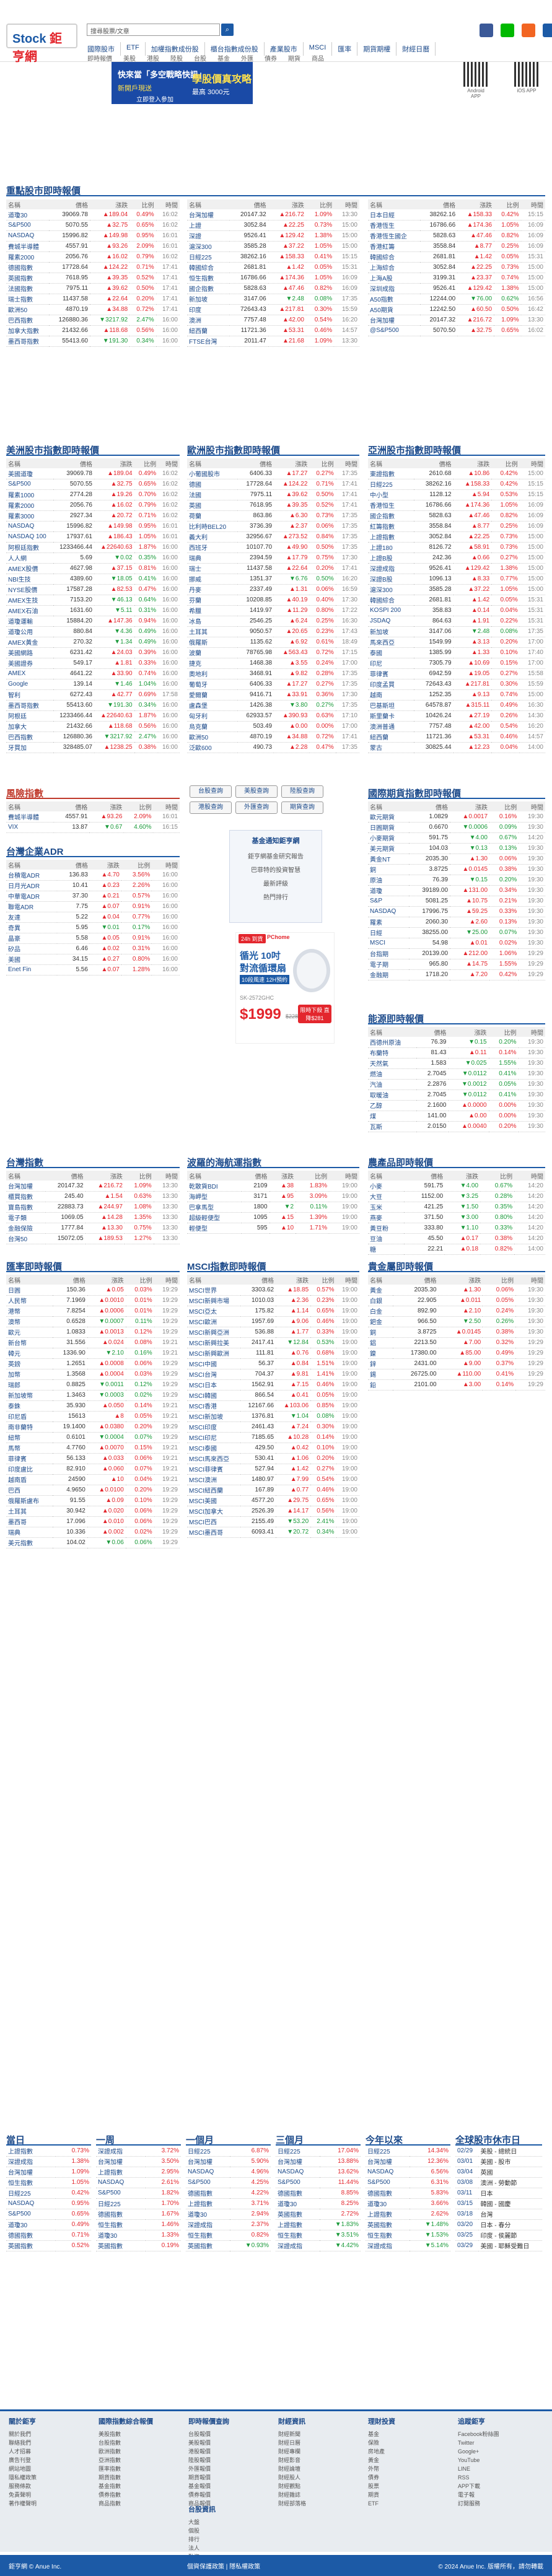 This screenshot has height=2576, width=552. I want to click on row-name: 深證成指, so click(391, 568).